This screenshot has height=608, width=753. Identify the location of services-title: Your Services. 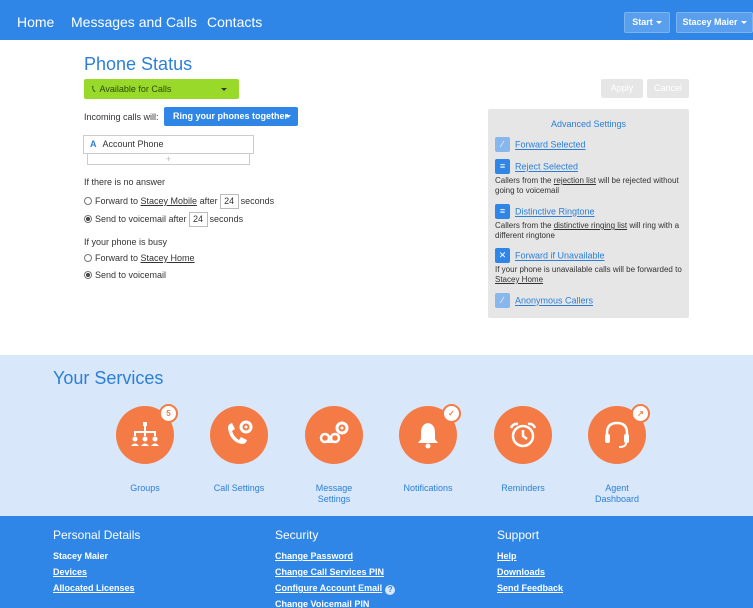
(108, 378).